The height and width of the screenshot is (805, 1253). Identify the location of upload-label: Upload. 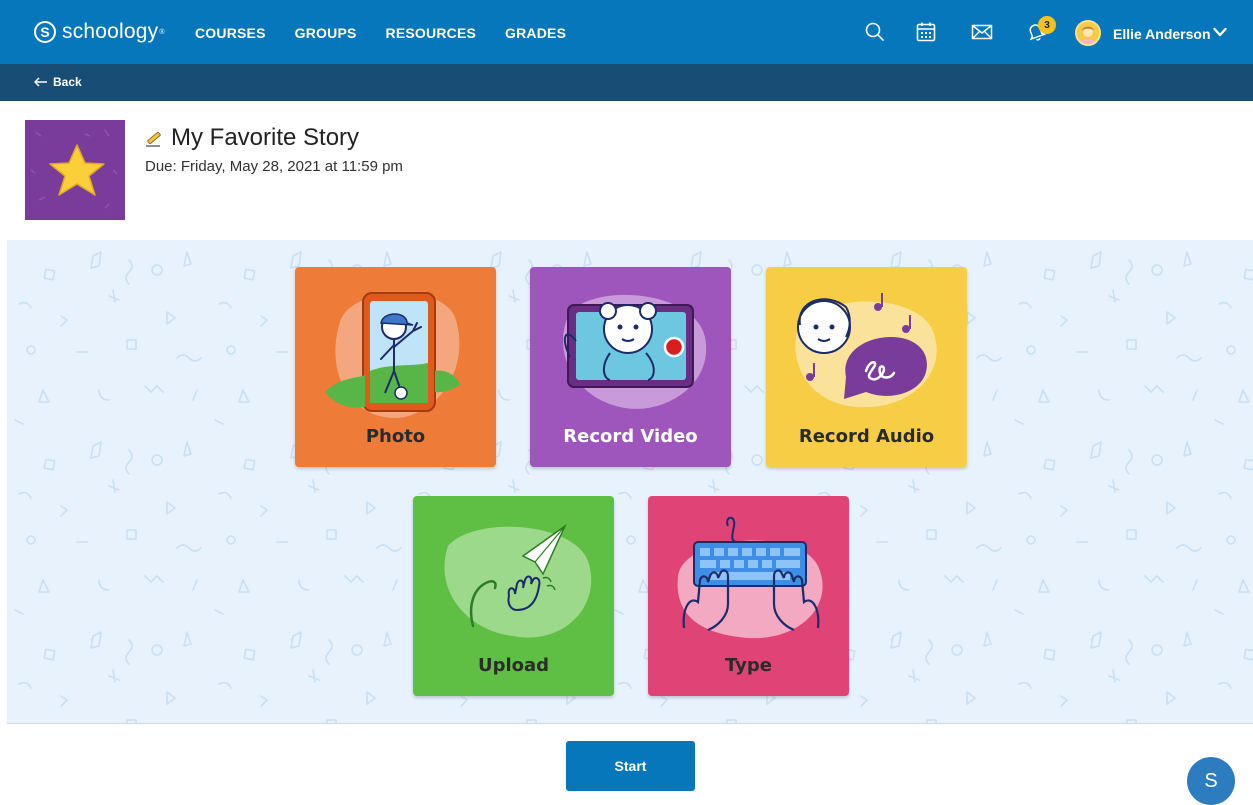
(513, 665).